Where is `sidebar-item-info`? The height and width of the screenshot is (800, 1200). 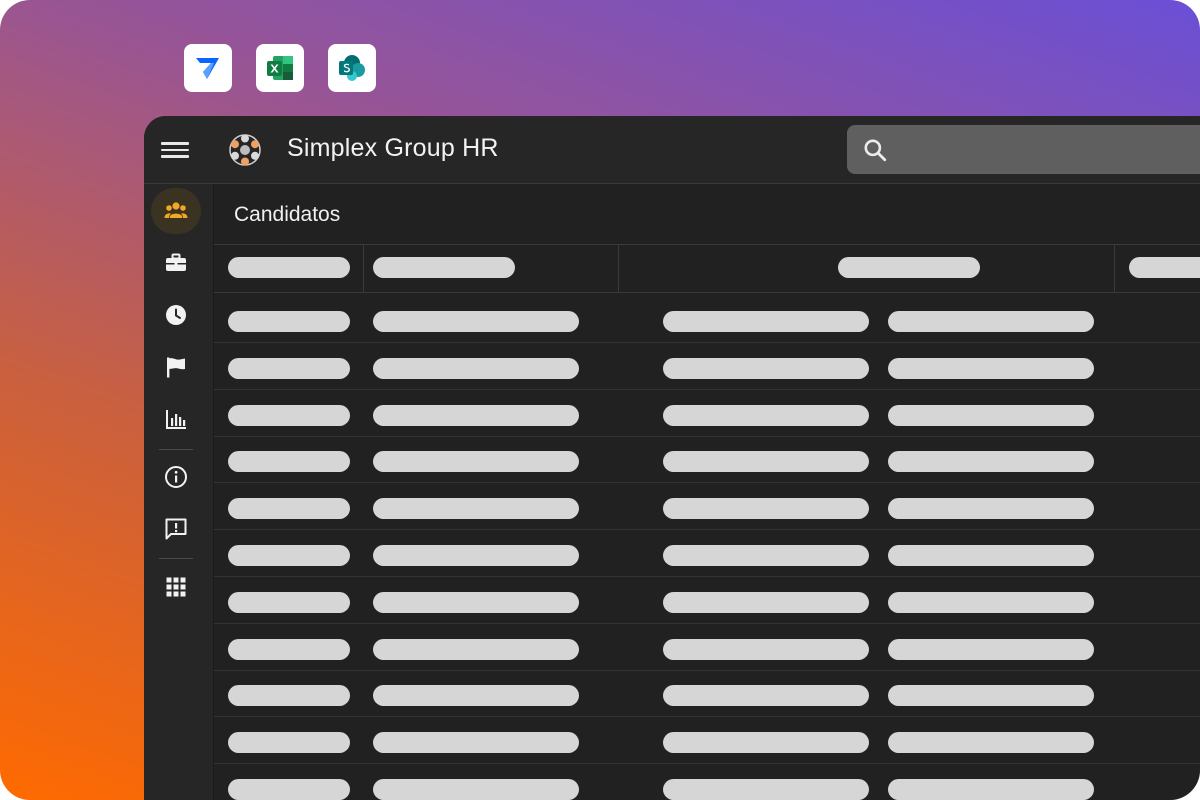
sidebar-item-info is located at coordinates (176, 477).